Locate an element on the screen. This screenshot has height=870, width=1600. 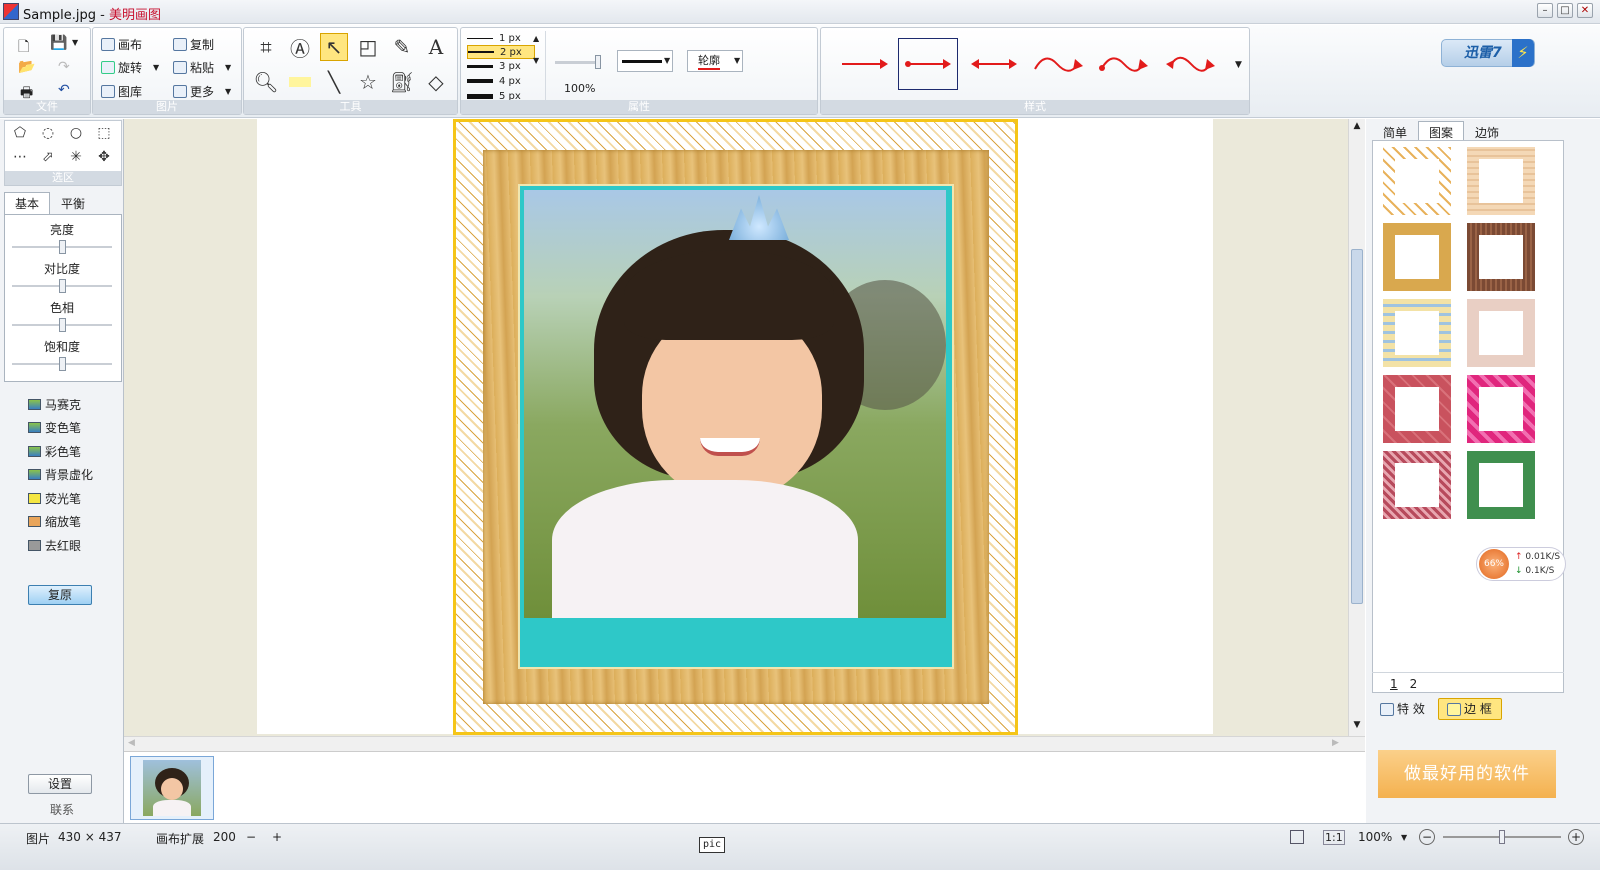
dotted-select-icon: ⋯ is located at coordinates (20, 159).